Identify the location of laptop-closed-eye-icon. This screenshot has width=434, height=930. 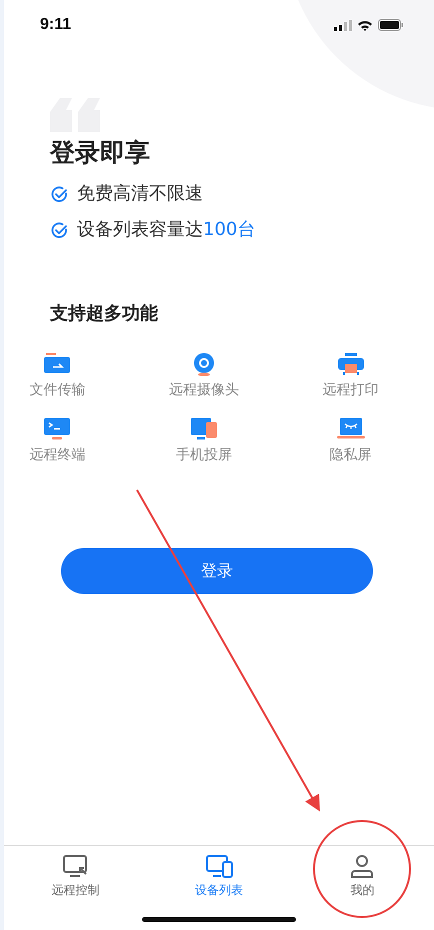
(350, 429).